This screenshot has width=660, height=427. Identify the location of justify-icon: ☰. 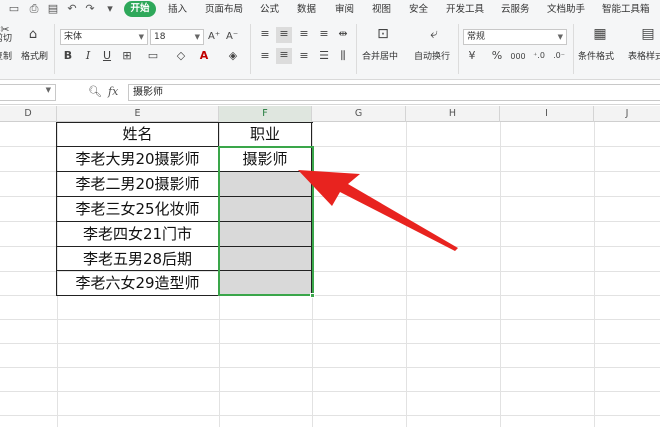
(324, 56).